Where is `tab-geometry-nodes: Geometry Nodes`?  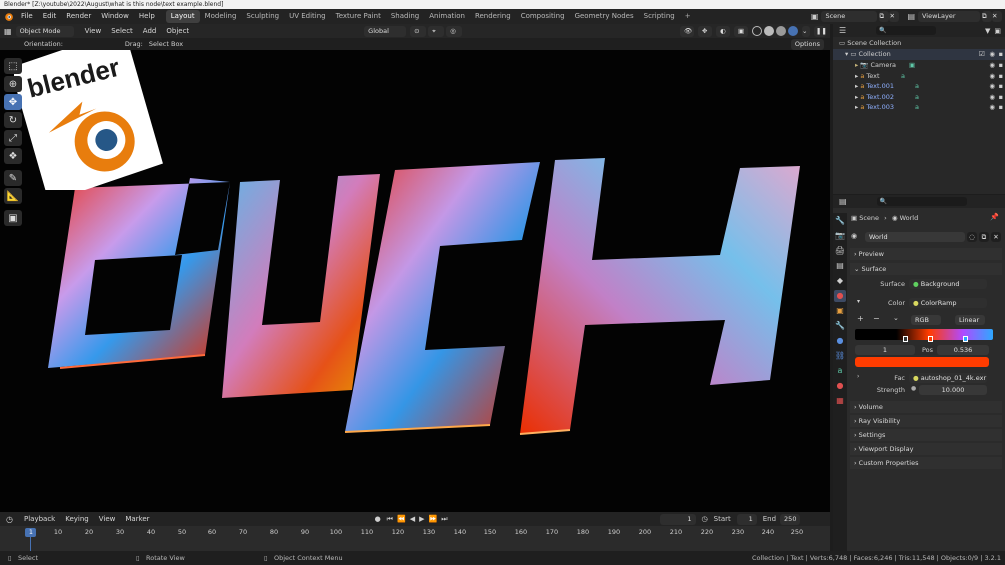 tab-geometry-nodes: Geometry Nodes is located at coordinates (604, 16).